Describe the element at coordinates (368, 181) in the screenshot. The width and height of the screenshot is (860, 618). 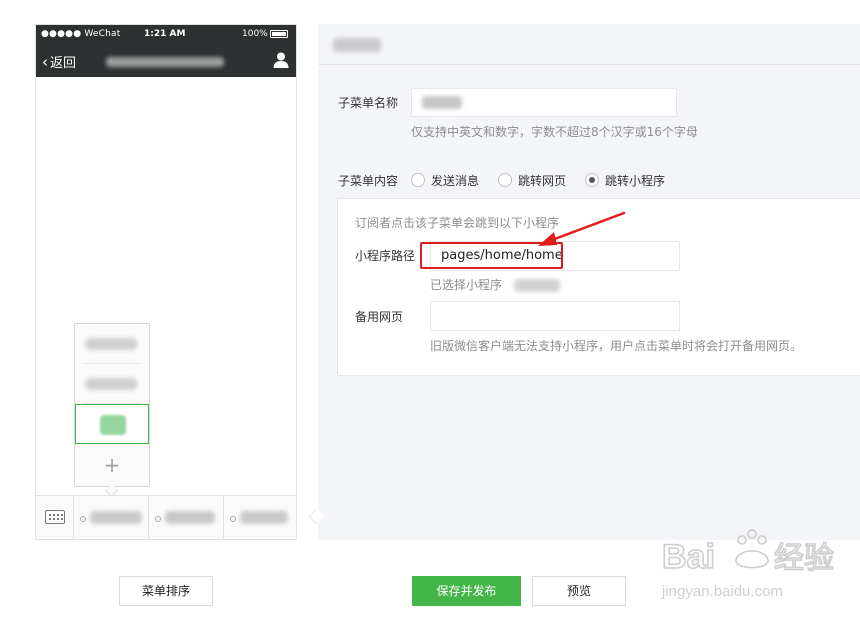
I see `content-label: 子菜单内容` at that location.